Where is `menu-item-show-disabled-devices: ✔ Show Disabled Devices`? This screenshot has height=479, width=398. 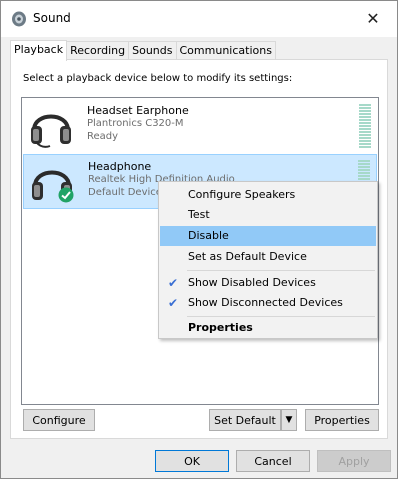 menu-item-show-disabled-devices: ✔ Show Disabled Devices is located at coordinates (268, 283).